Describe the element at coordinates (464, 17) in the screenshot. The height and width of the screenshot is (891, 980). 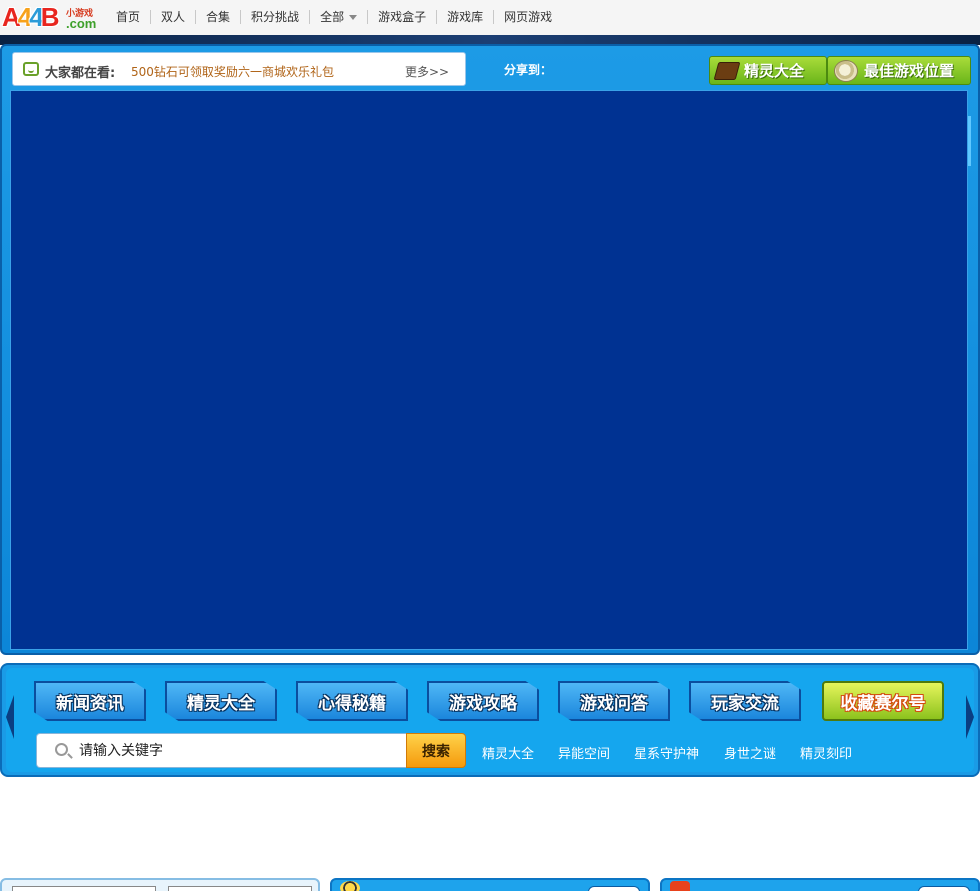
I see `nav-item-game-library: 游戏库` at that location.